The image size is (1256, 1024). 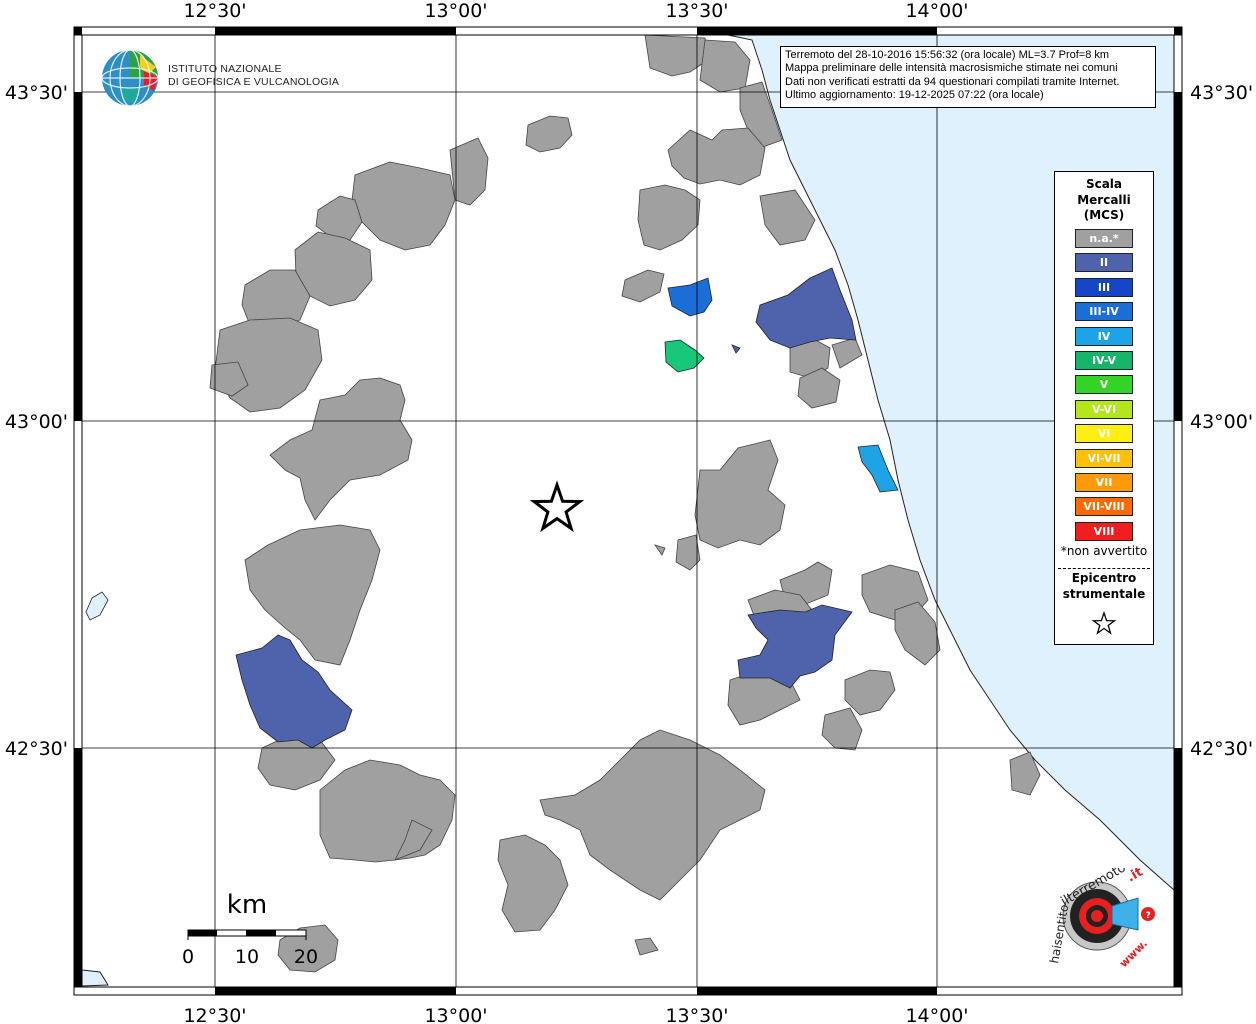 I want to click on legend-item: VI-VII, so click(x=1104, y=458).